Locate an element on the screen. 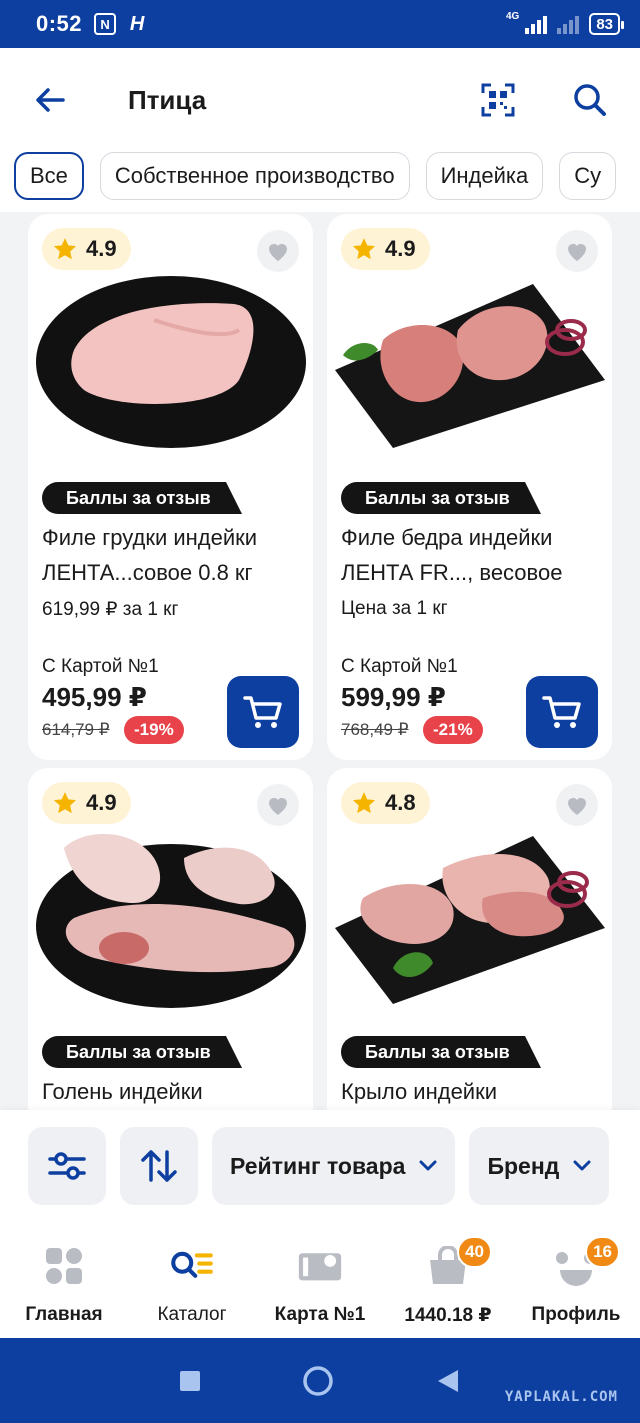 The width and height of the screenshot is (640, 1423). circle-icon is located at coordinates (318, 1380).